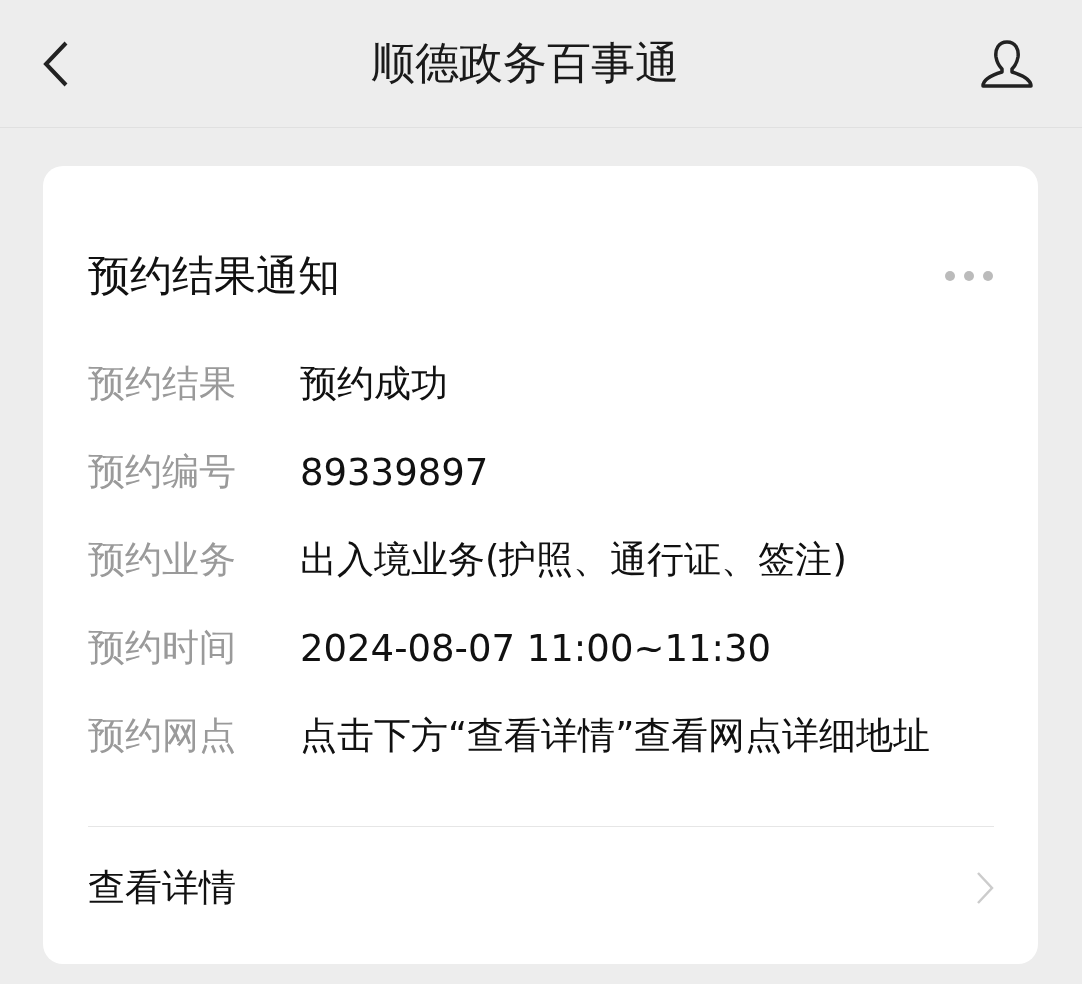 The image size is (1082, 984). I want to click on field-value: 89339897, so click(394, 472).